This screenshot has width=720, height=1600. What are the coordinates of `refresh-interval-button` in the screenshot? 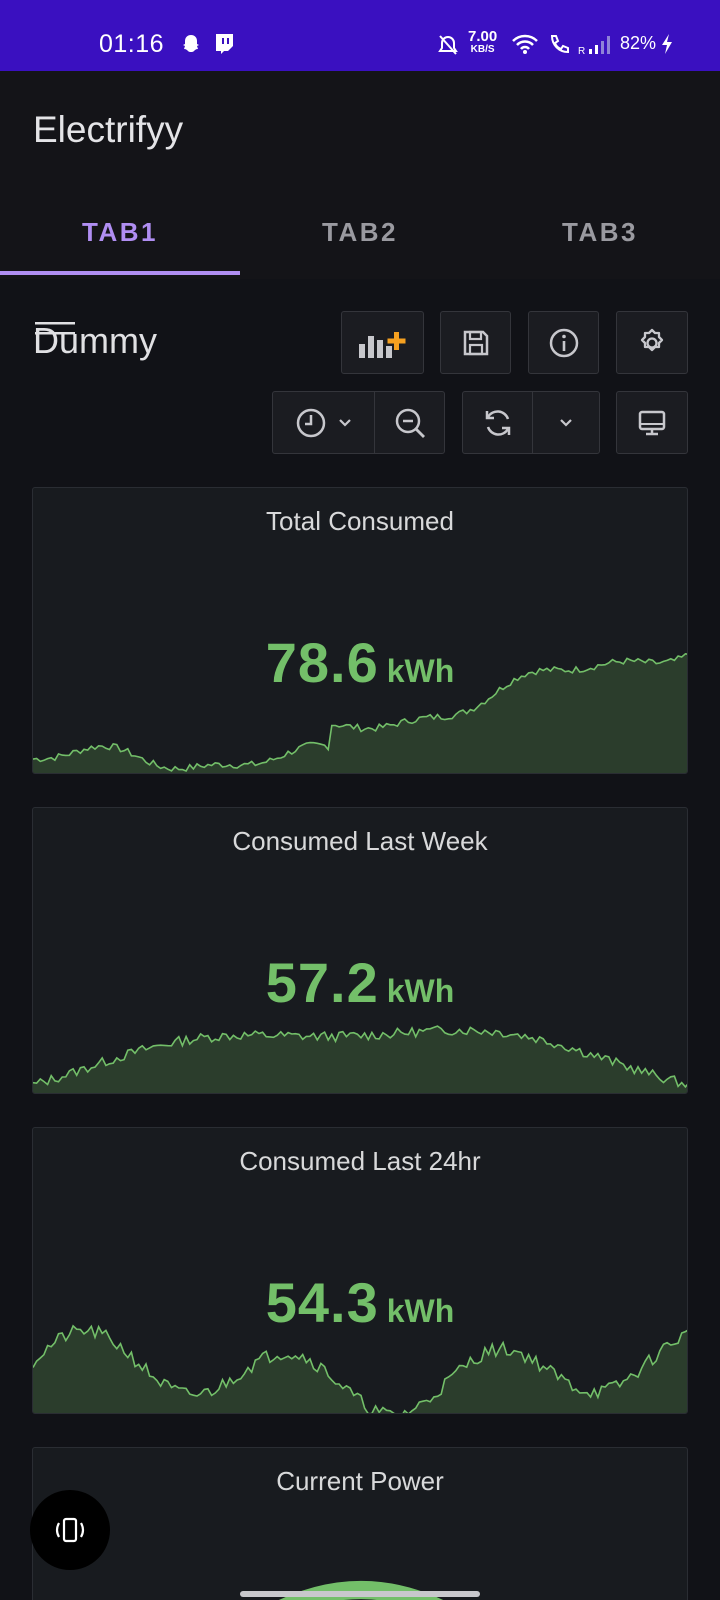 It's located at (566, 422).